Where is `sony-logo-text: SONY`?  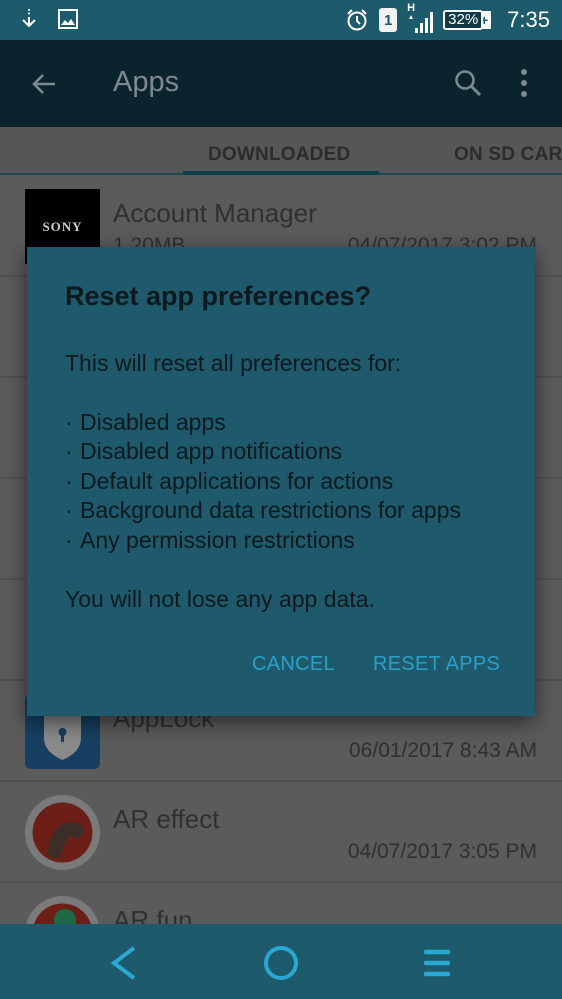 sony-logo-text: SONY is located at coordinates (62, 226).